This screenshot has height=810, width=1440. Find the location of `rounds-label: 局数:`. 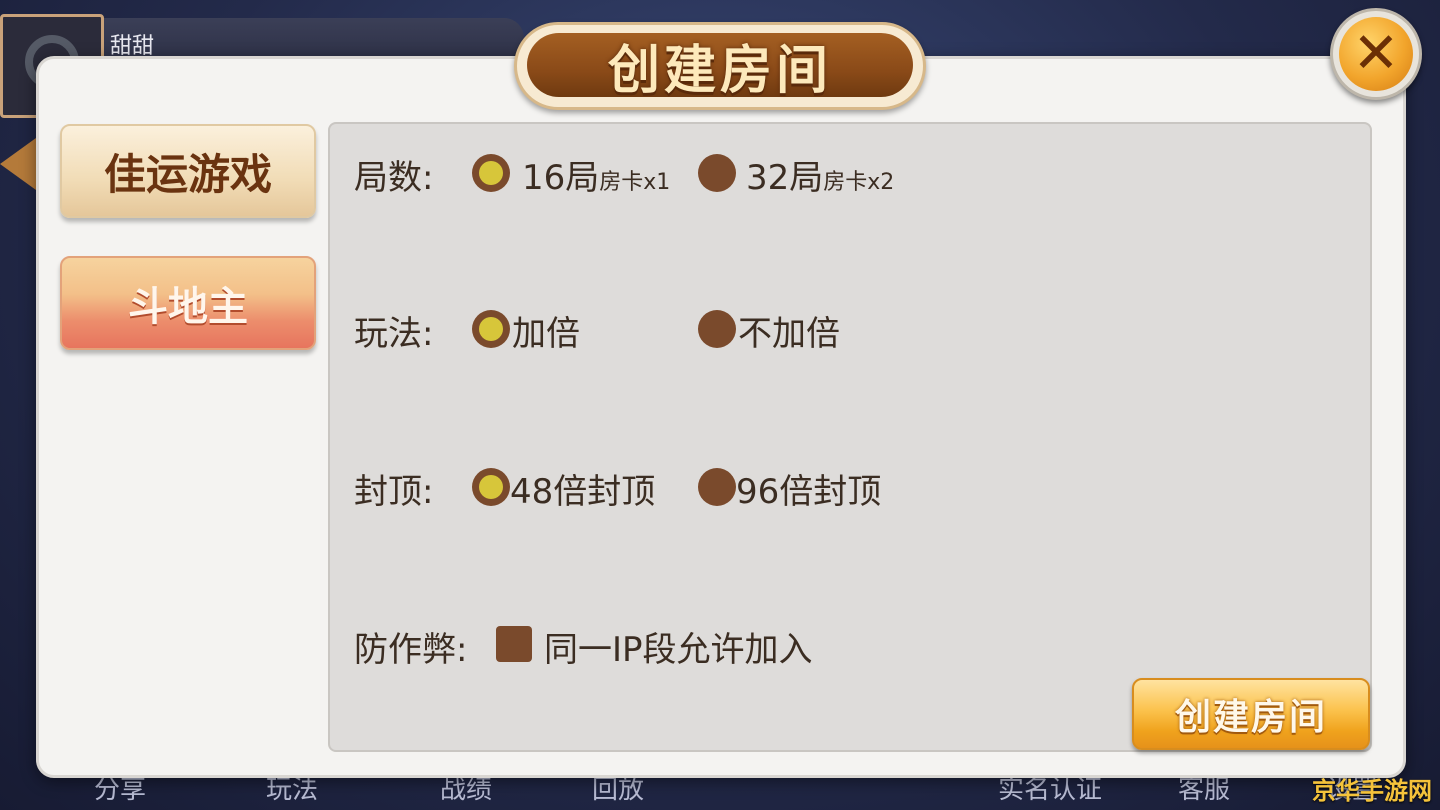

rounds-label: 局数: is located at coordinates (394, 178).